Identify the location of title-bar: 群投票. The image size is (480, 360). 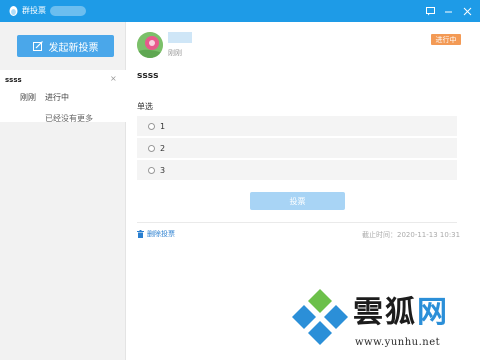
(240, 11).